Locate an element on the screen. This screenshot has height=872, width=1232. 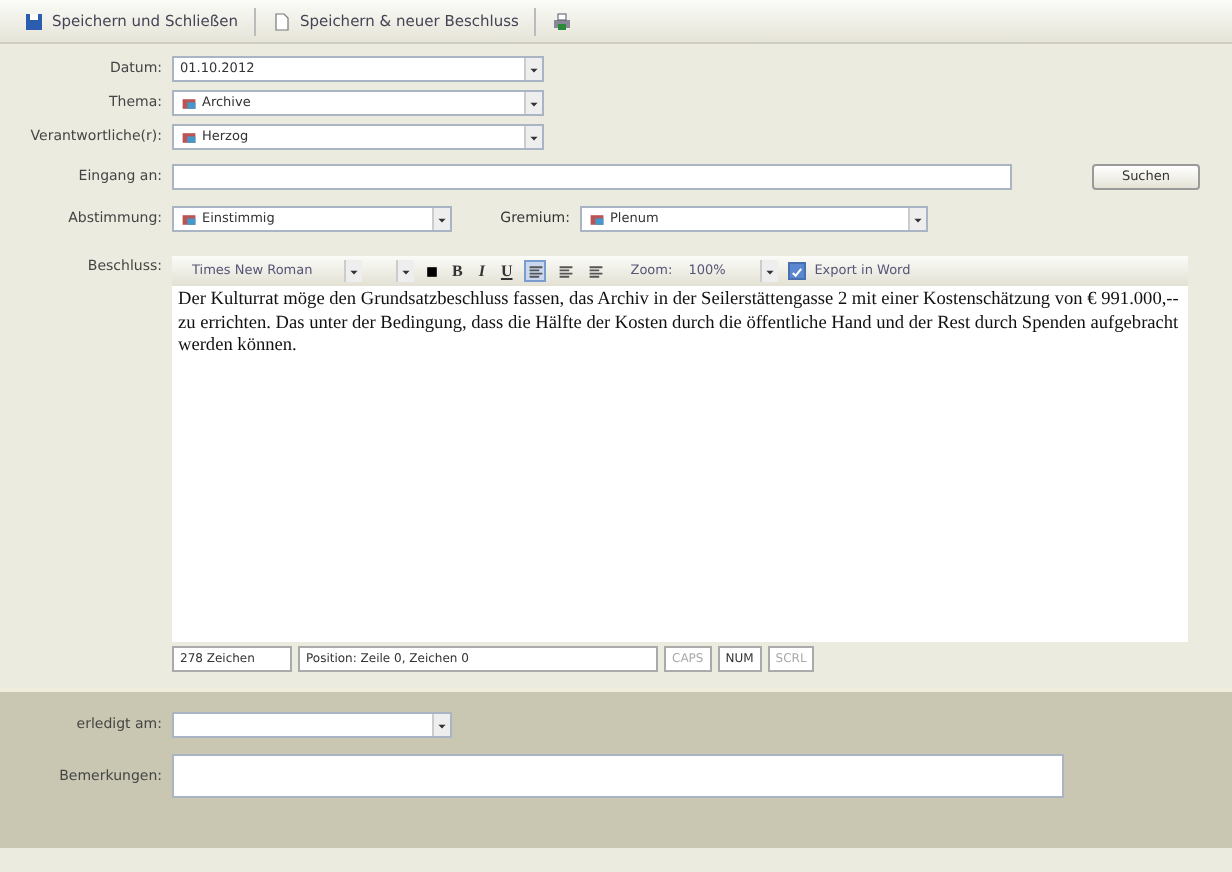
page-icon is located at coordinates (281, 21).